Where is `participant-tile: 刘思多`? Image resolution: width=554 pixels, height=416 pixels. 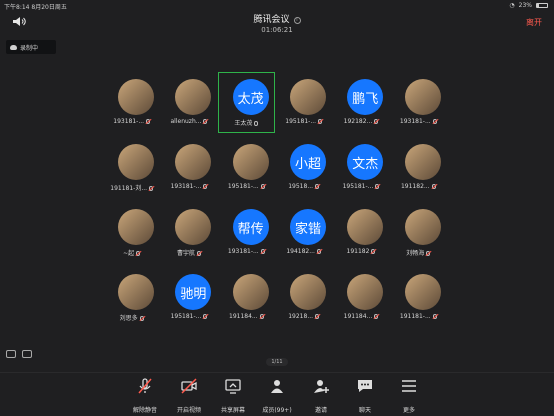
participant-tile: 刘思多 is located at coordinates (131, 297).